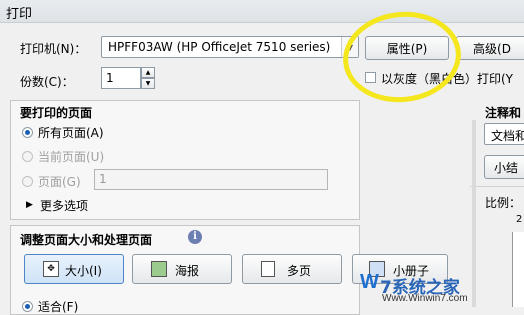  Describe the element at coordinates (121, 78) in the screenshot. I see `copies-input: 1` at that location.